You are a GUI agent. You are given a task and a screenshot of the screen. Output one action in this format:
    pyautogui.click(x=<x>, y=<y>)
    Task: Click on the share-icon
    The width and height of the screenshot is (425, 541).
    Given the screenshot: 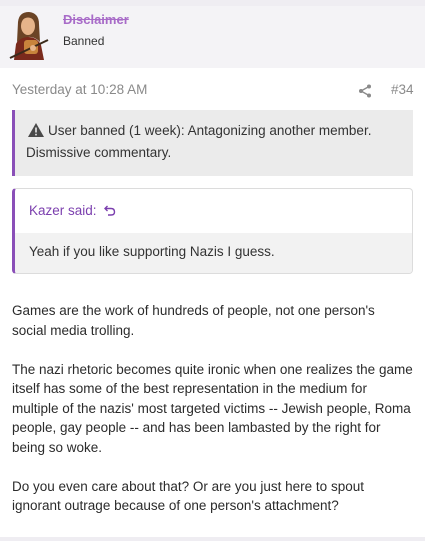 What is the action you would take?
    pyautogui.click(x=365, y=91)
    